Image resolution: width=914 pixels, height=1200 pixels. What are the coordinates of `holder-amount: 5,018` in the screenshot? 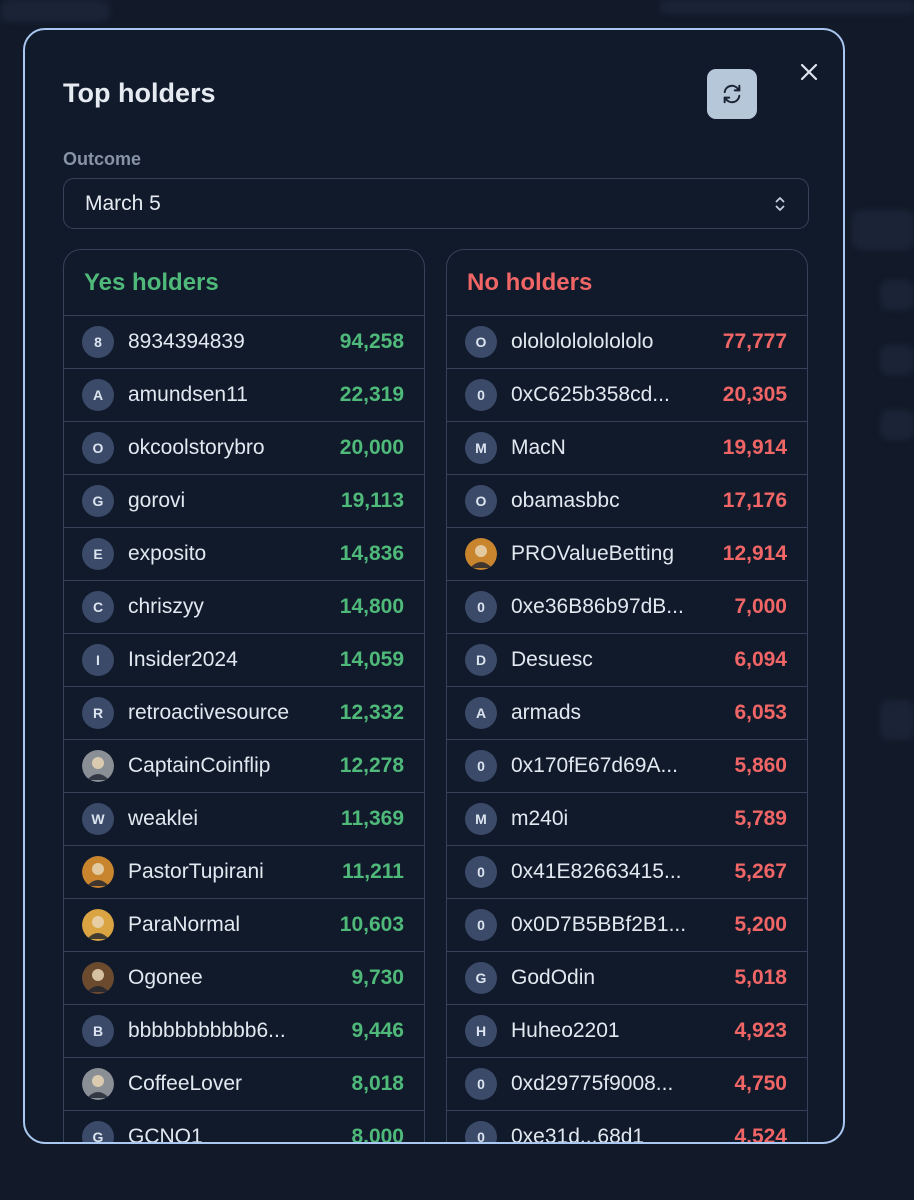 It's located at (760, 977).